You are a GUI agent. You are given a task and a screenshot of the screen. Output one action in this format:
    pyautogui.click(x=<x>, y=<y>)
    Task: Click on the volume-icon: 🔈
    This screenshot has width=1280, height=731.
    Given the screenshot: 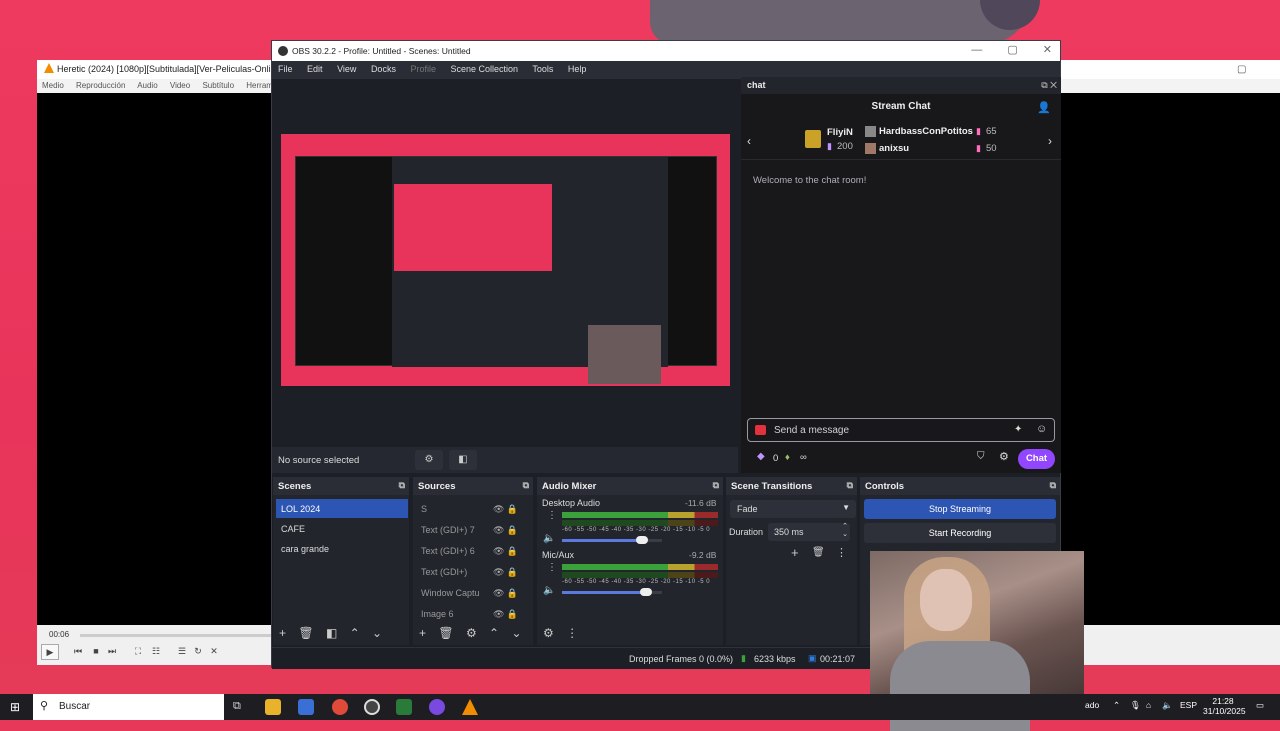 What is the action you would take?
    pyautogui.click(x=1167, y=705)
    